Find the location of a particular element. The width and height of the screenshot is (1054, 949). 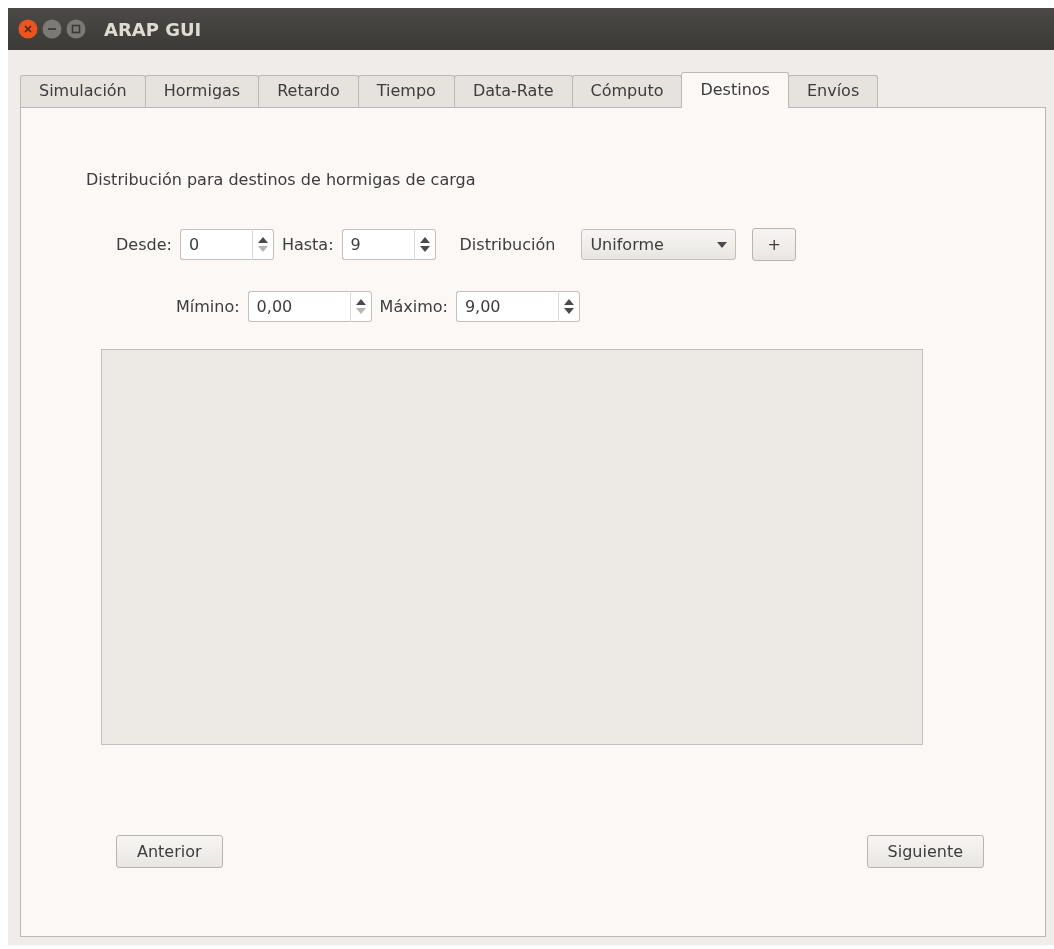

field-label: Desde: is located at coordinates (144, 244).